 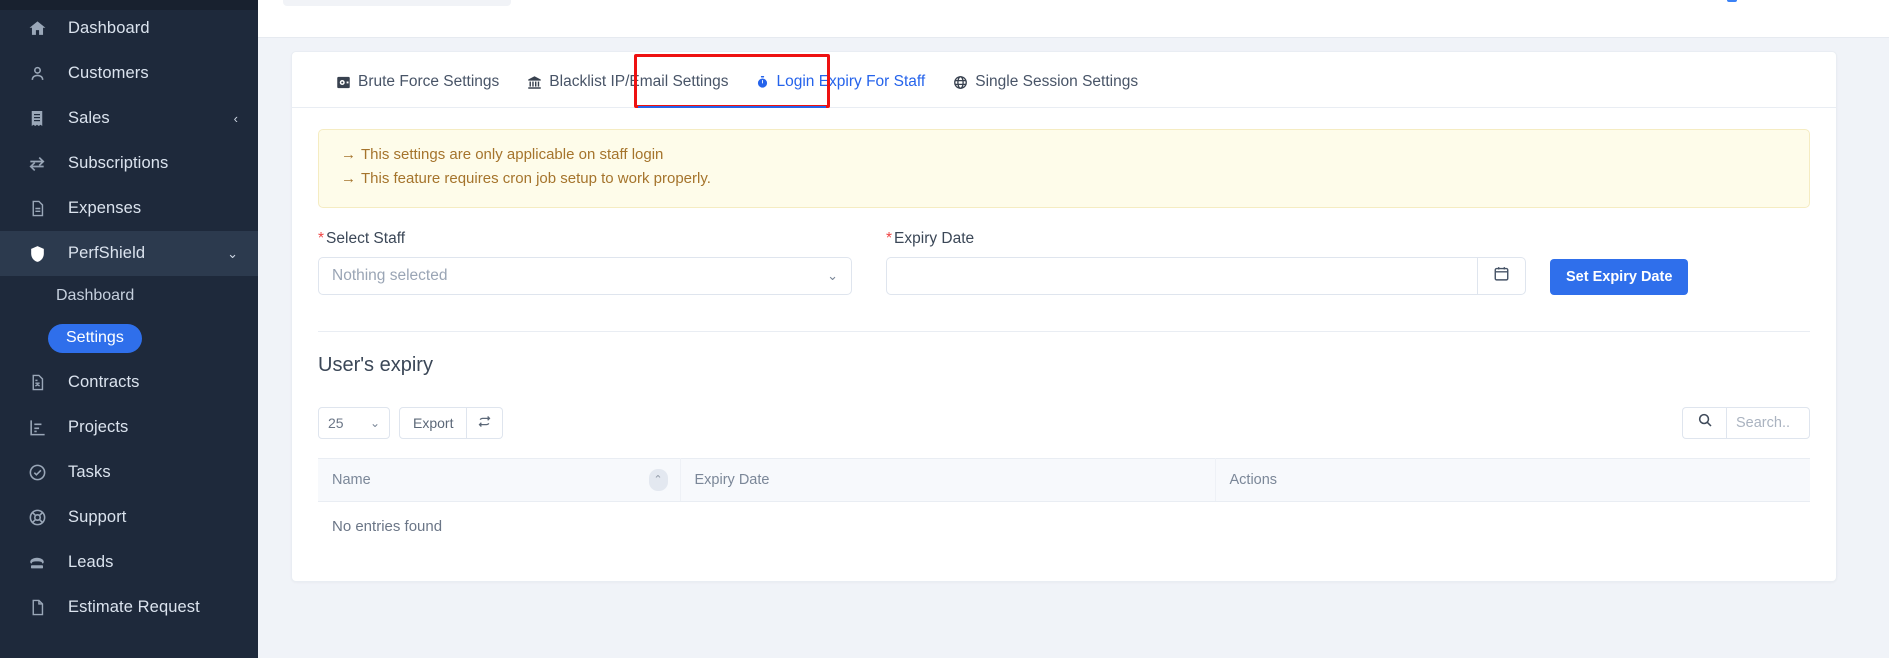 I want to click on search-button, so click(x=1704, y=422).